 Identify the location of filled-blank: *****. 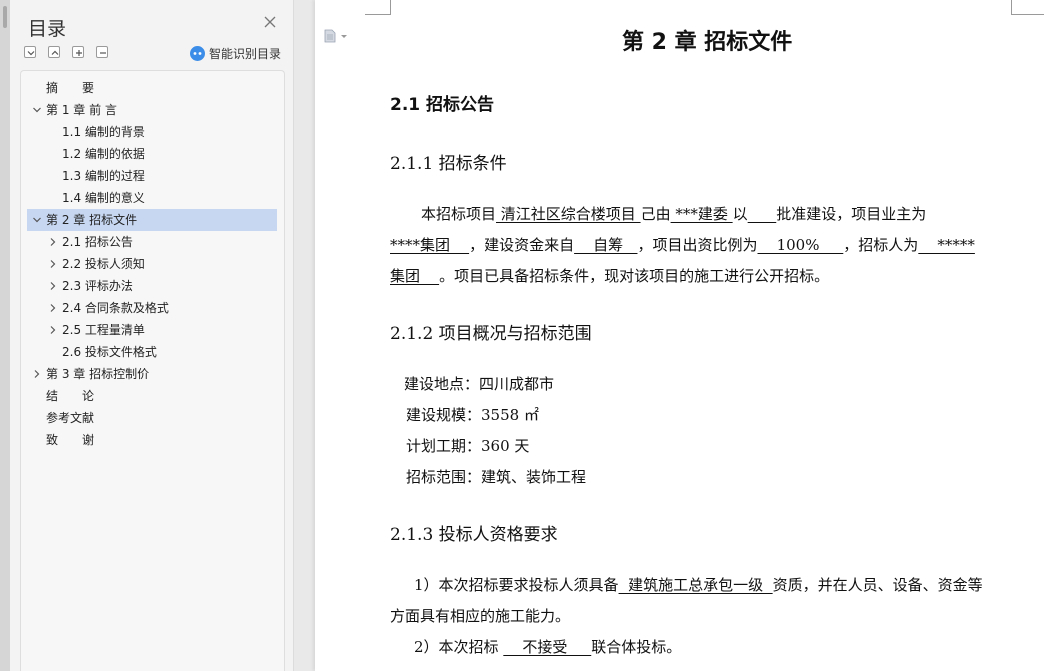
(946, 245).